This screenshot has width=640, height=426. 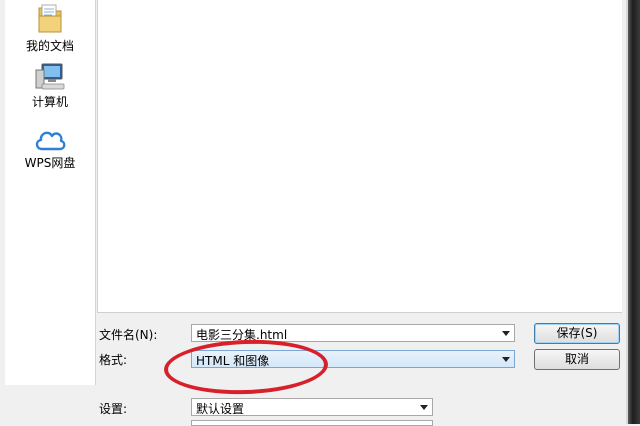 What do you see at coordinates (312, 407) in the screenshot?
I see `settings-select: 默认设置` at bounding box center [312, 407].